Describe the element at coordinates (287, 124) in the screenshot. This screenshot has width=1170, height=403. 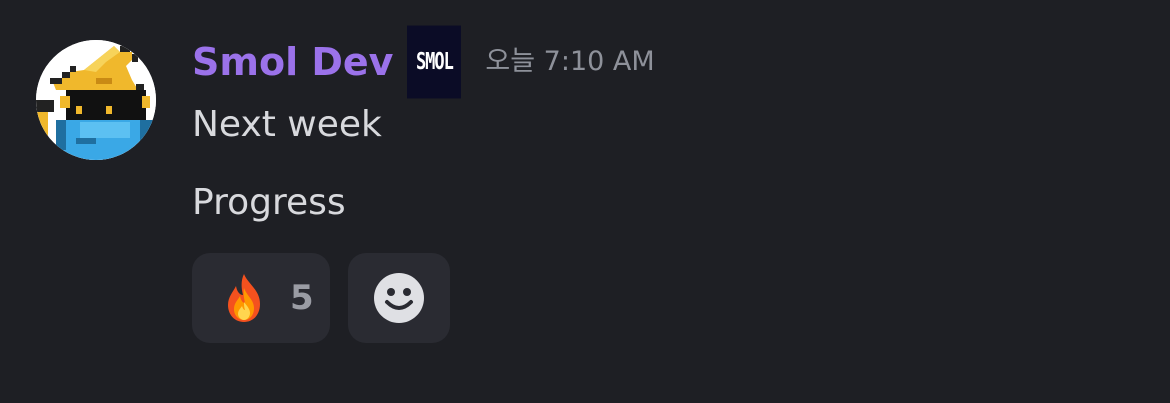
I see `message-text-line: Next week` at that location.